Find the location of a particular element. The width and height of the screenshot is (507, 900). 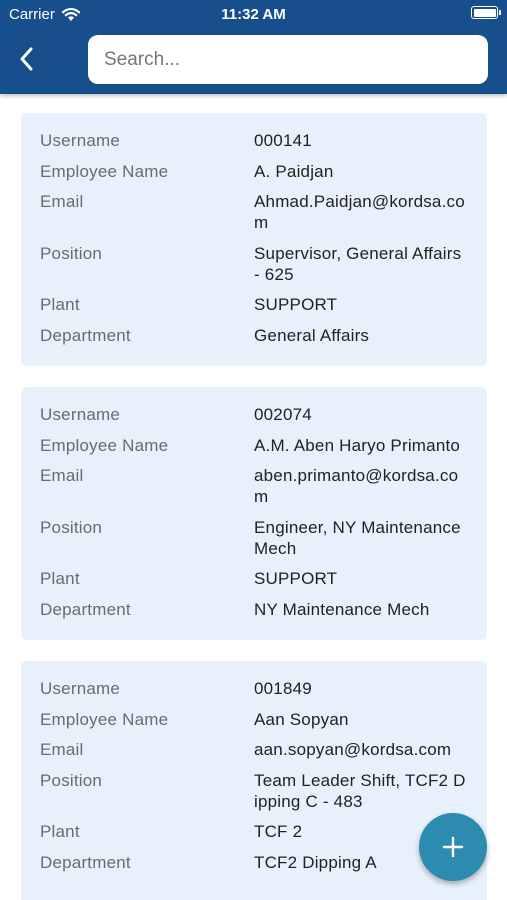

username-value: 002074 is located at coordinates (283, 414).